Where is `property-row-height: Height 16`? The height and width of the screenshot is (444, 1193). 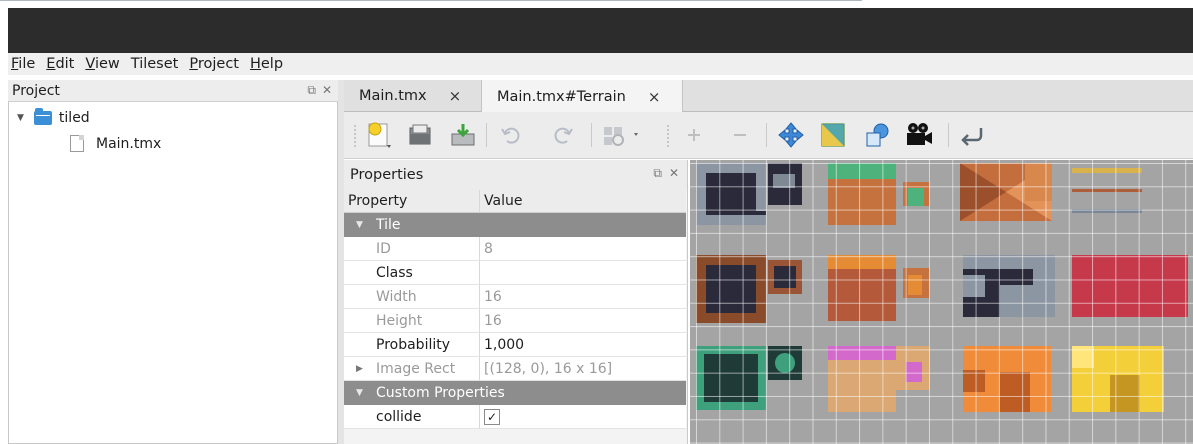 property-row-height: Height 16 is located at coordinates (515, 321).